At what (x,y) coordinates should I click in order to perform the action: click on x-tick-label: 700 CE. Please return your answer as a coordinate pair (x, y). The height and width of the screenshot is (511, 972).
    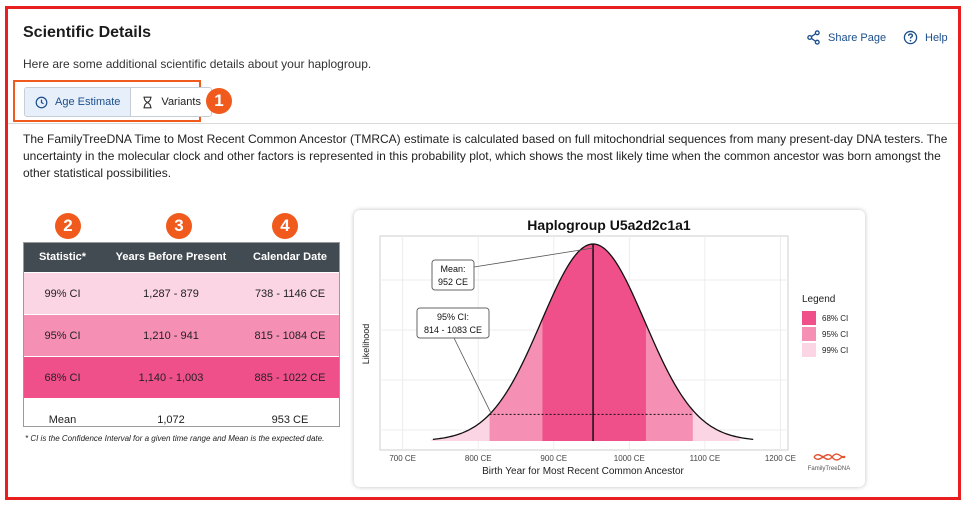
    Looking at the image, I should click on (402, 458).